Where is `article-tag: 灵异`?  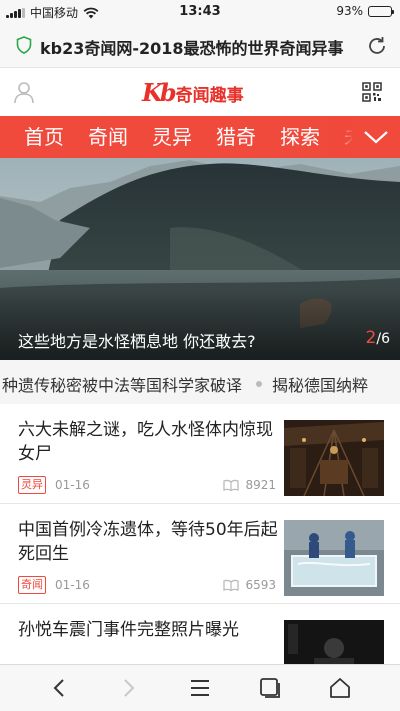
article-tag: 灵异 is located at coordinates (32, 485).